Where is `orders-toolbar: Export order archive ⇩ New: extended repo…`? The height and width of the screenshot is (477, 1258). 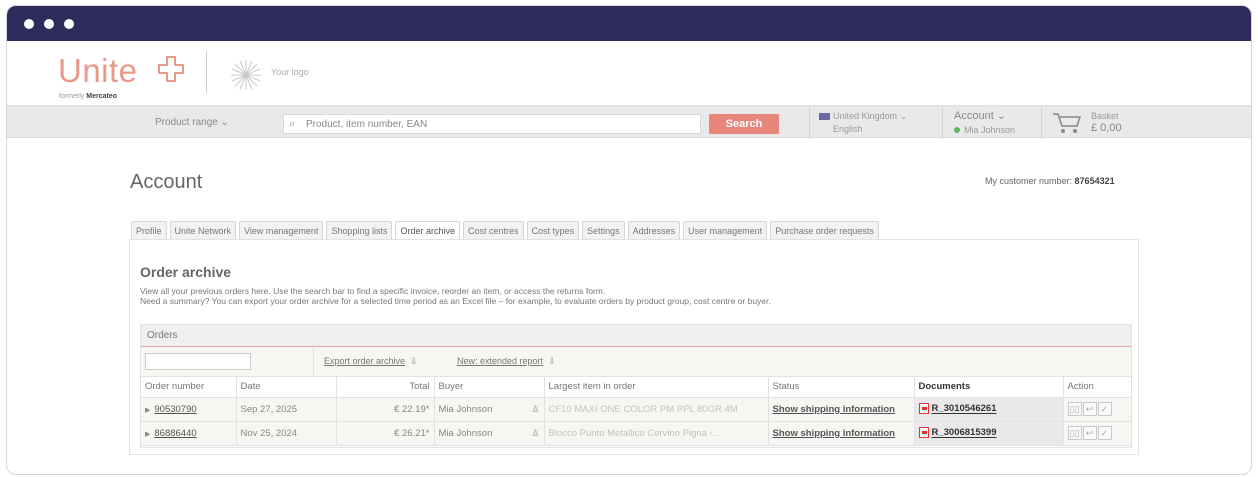 orders-toolbar: Export order archive ⇩ New: extended repo… is located at coordinates (636, 362).